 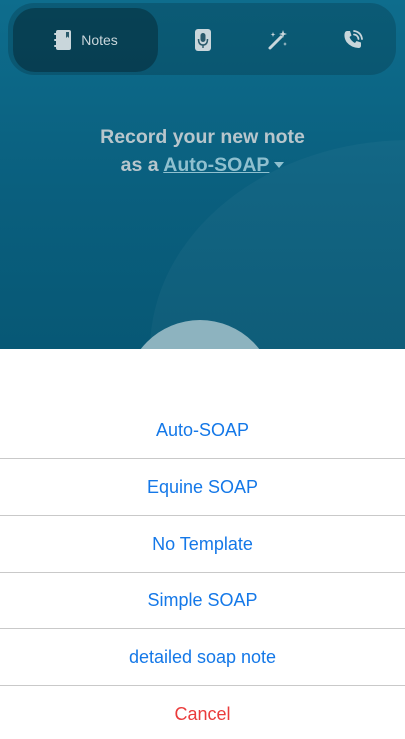 What do you see at coordinates (216, 165) in the screenshot?
I see `template-selector-link: Auto-SOAP` at bounding box center [216, 165].